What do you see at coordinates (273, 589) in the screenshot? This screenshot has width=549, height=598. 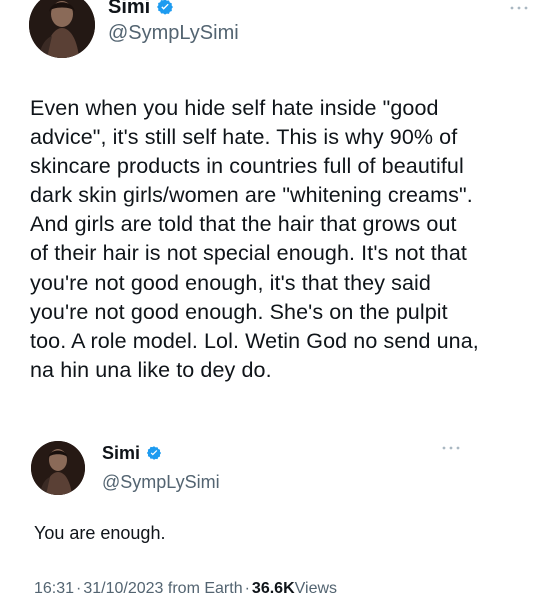 I see `views-count: 36.6K` at bounding box center [273, 589].